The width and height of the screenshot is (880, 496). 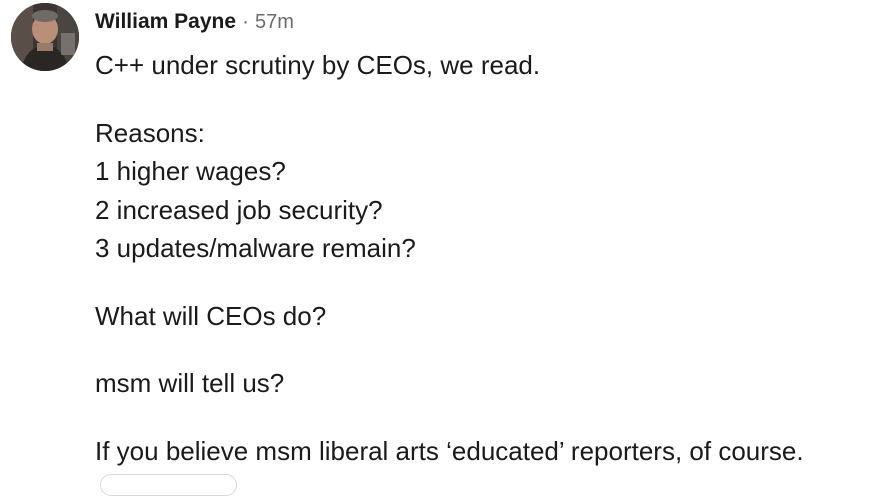 What do you see at coordinates (318, 65) in the screenshot?
I see `body-line: C++ under scrutiny by CEOs, we read.` at bounding box center [318, 65].